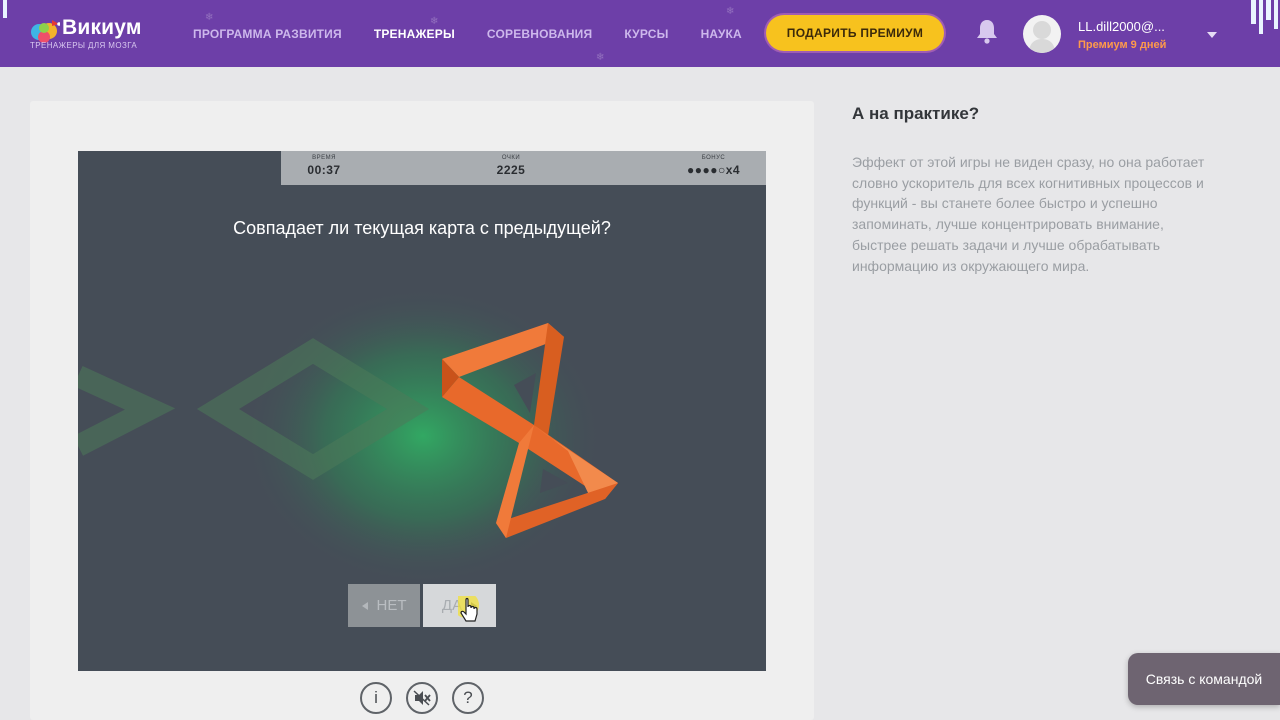 The height and width of the screenshot is (720, 1280). Describe the element at coordinates (916, 113) in the screenshot. I see `practice-title: А на практике?` at that location.